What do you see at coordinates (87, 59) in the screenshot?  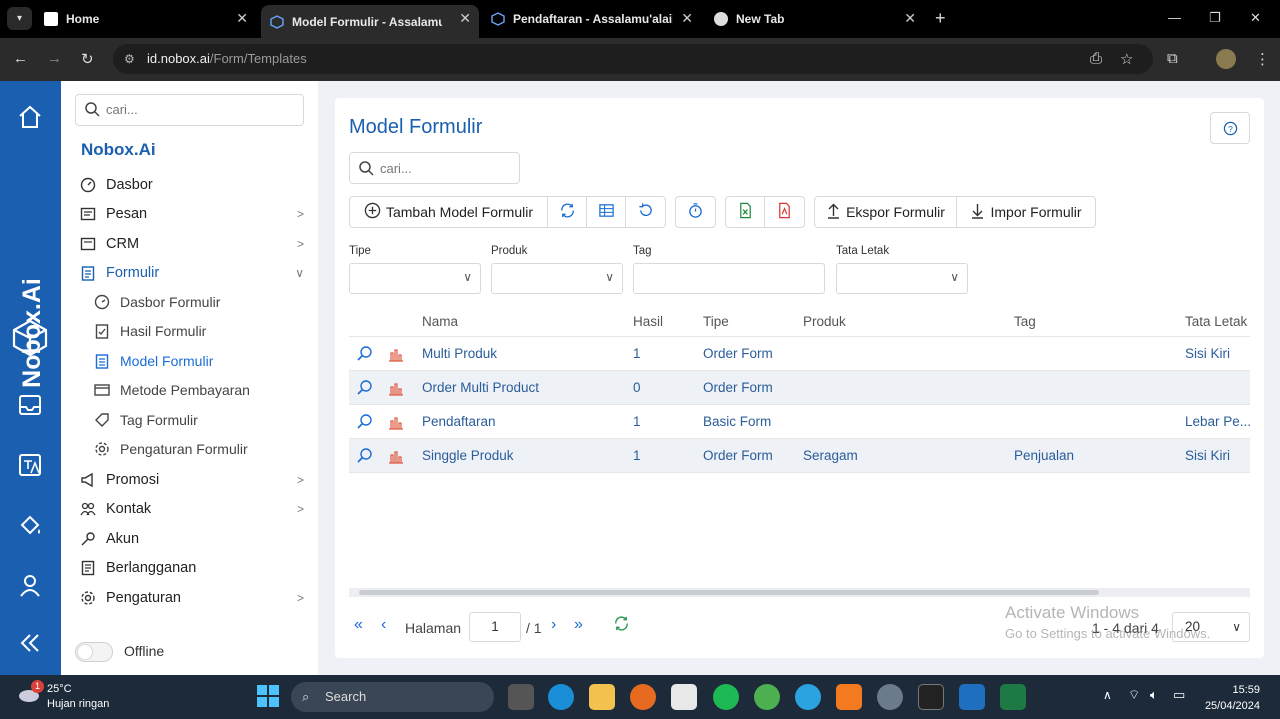 I see `reload-icon: ↻` at bounding box center [87, 59].